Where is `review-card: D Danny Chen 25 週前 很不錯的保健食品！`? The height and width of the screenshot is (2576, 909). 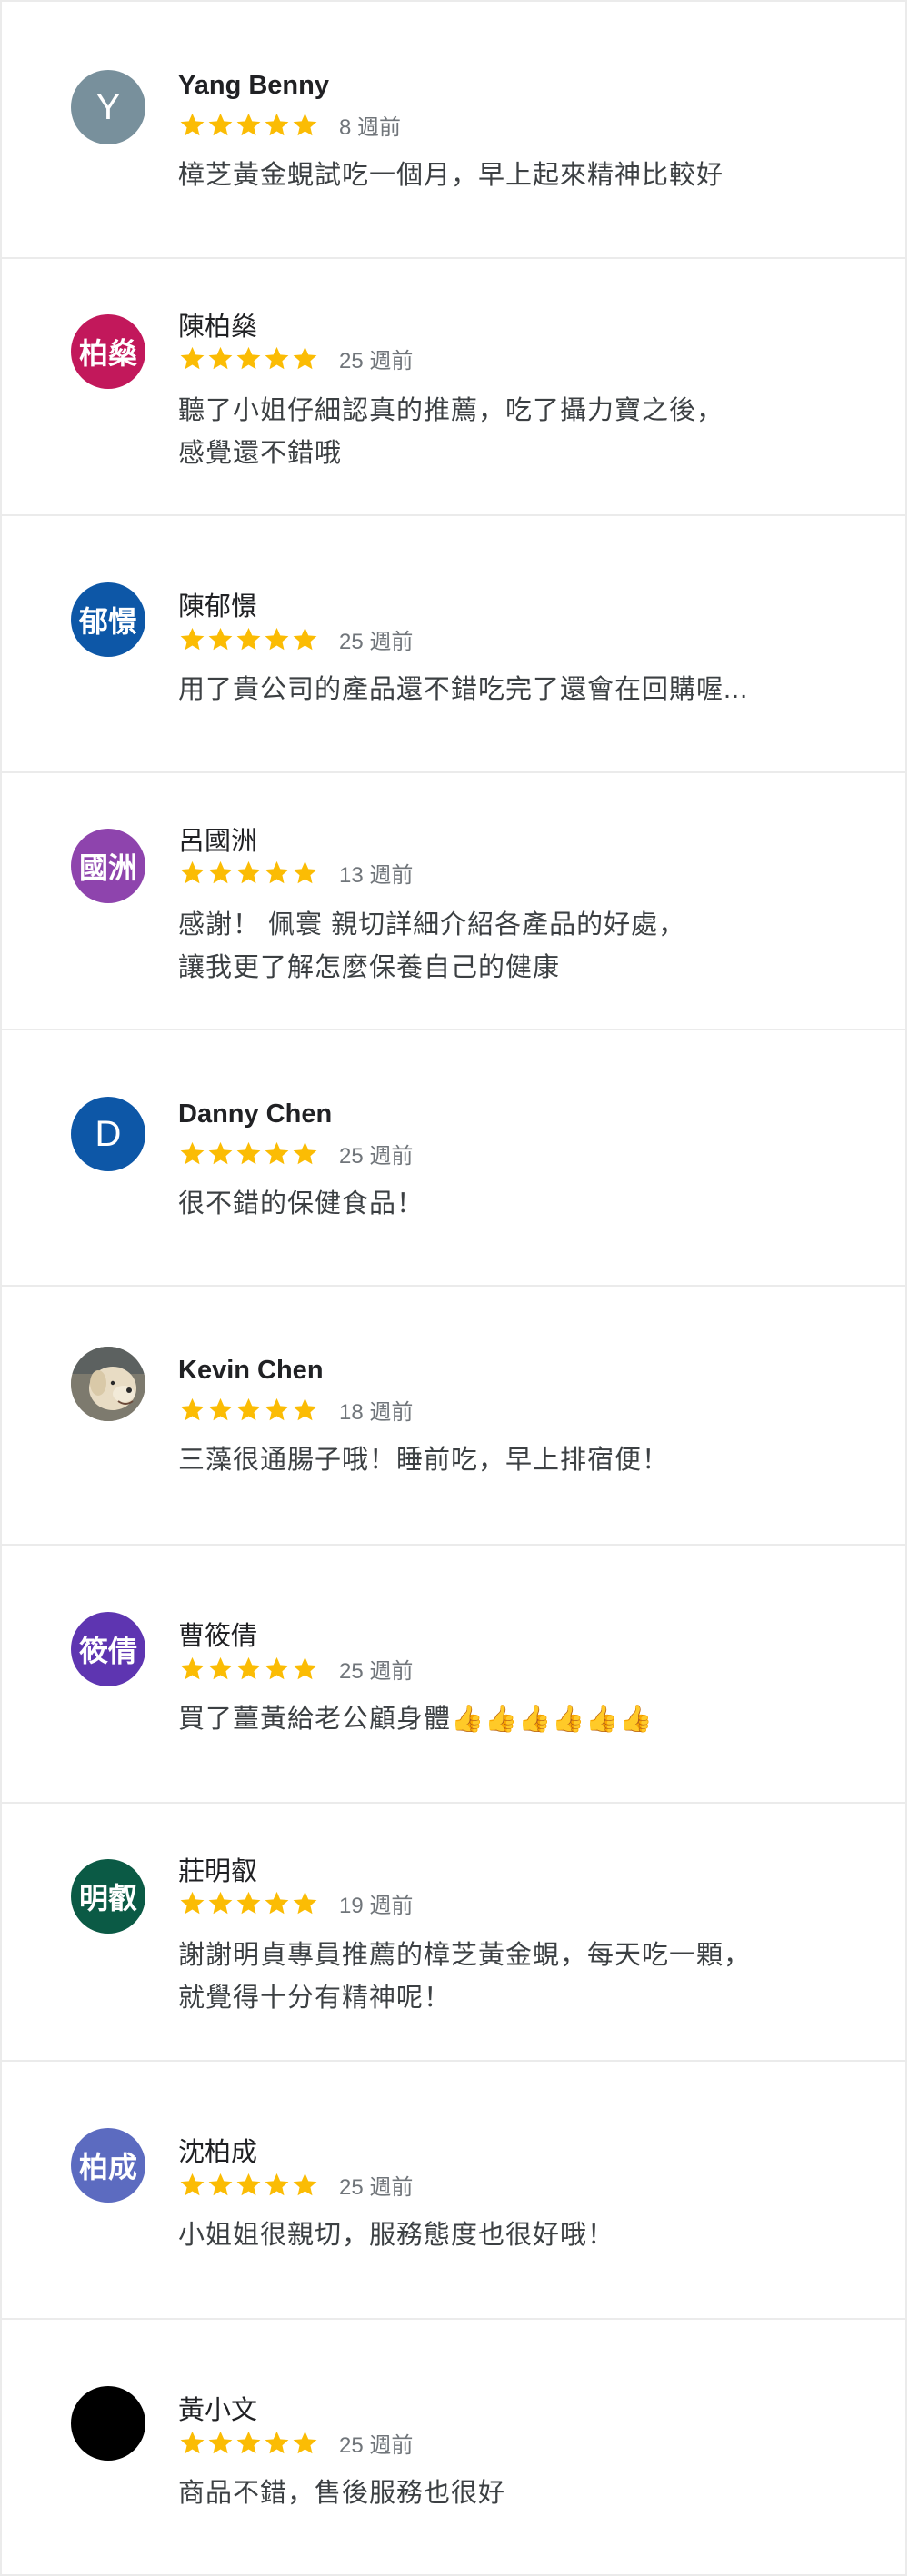
review-card: D Danny Chen 25 週前 很不錯的保健食品！ is located at coordinates (454, 1158).